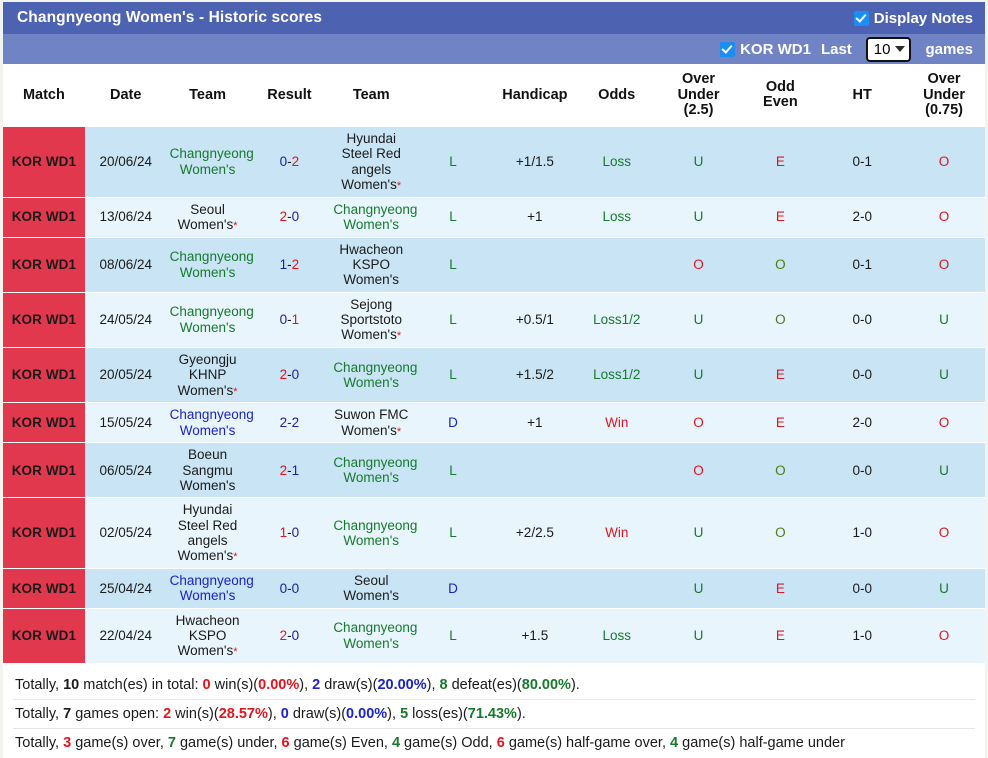 Image resolution: width=988 pixels, height=758 pixels. I want to click on last-games-select: 10, so click(888, 49).